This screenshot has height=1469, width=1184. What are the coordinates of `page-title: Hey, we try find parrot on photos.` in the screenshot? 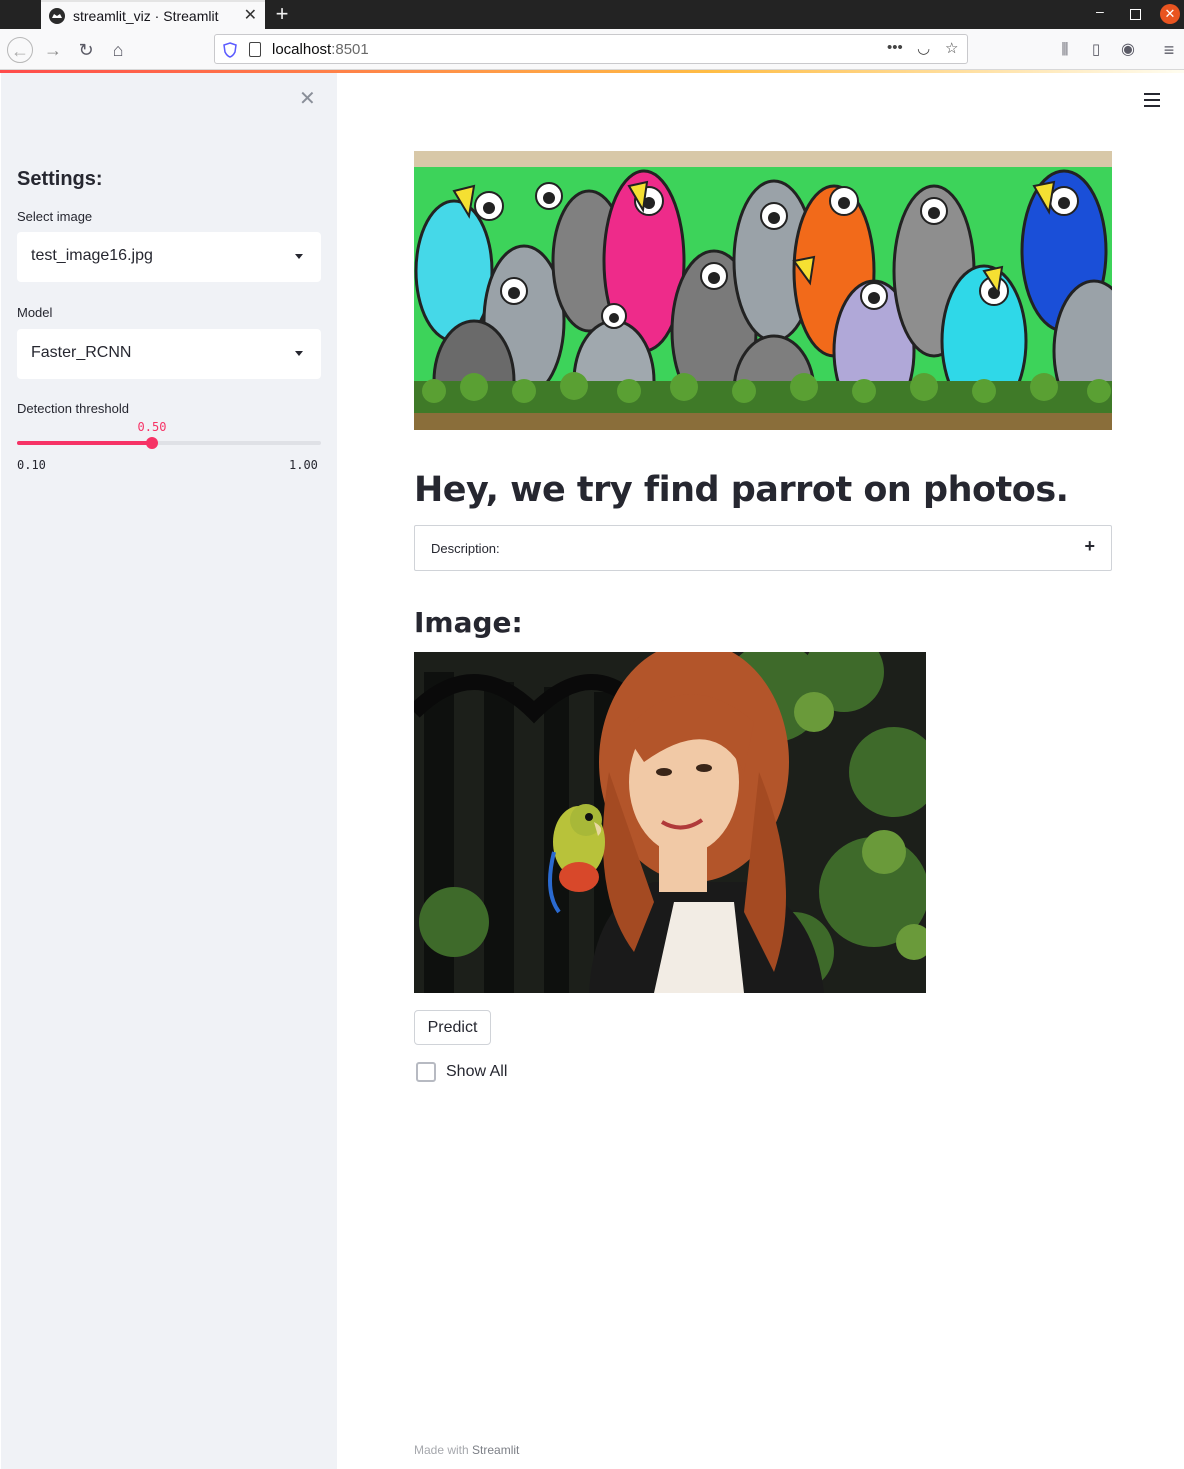 It's located at (741, 490).